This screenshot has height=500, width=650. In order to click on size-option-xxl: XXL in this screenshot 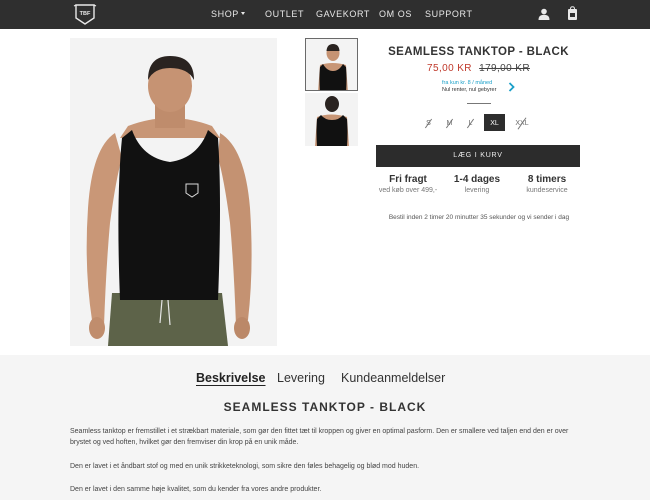, I will do `click(522, 122)`.